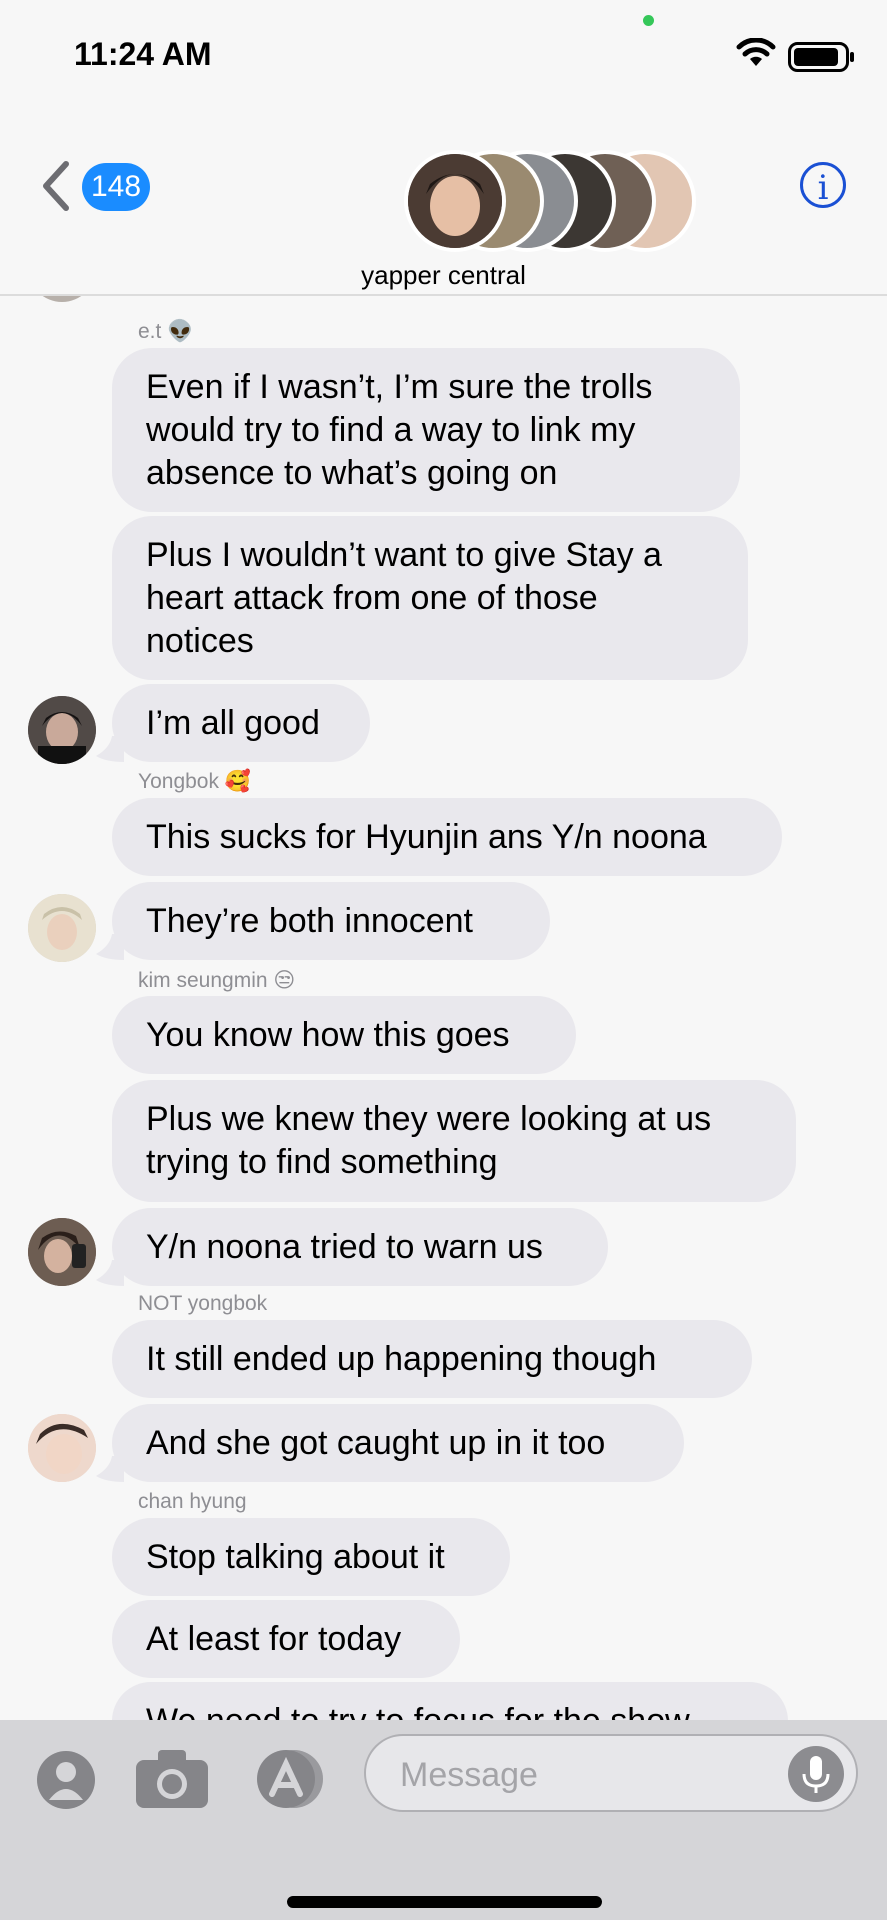 This screenshot has height=1920, width=887. I want to click on compose-bar: Message, so click(443, 1820).